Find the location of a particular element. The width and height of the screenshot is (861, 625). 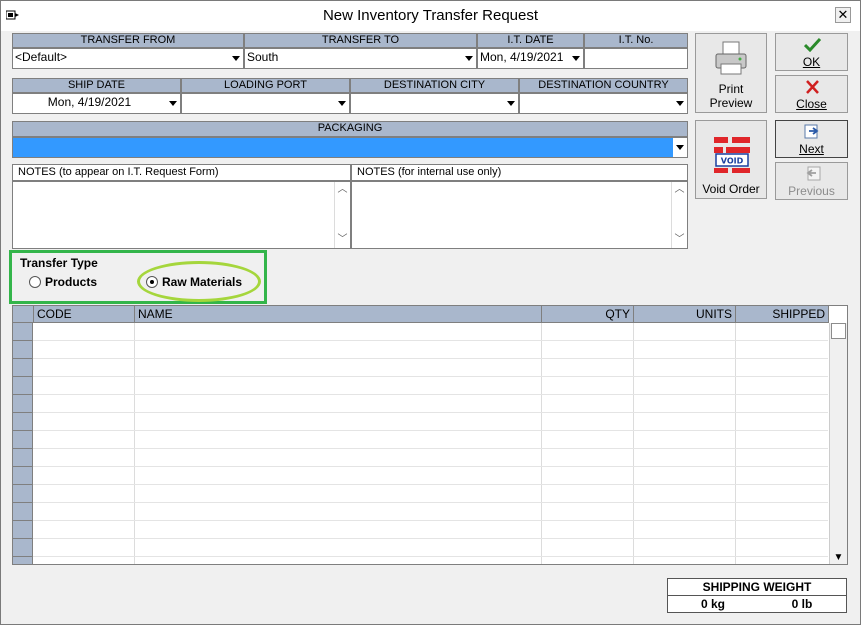

column-header-name: NAME is located at coordinates (338, 314).